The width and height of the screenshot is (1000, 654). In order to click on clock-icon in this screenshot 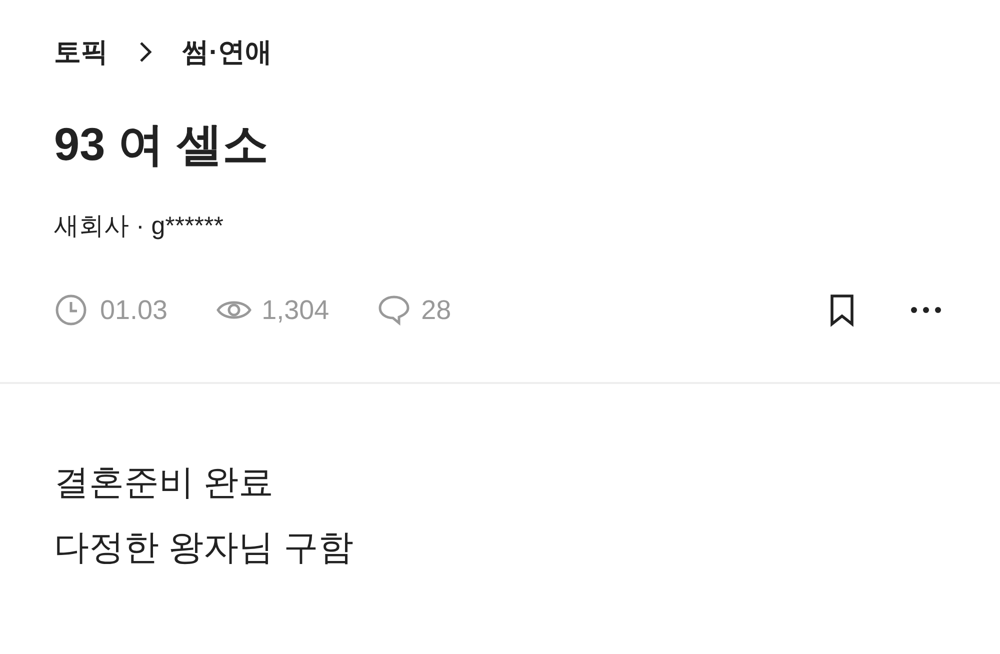, I will do `click(71, 310)`.